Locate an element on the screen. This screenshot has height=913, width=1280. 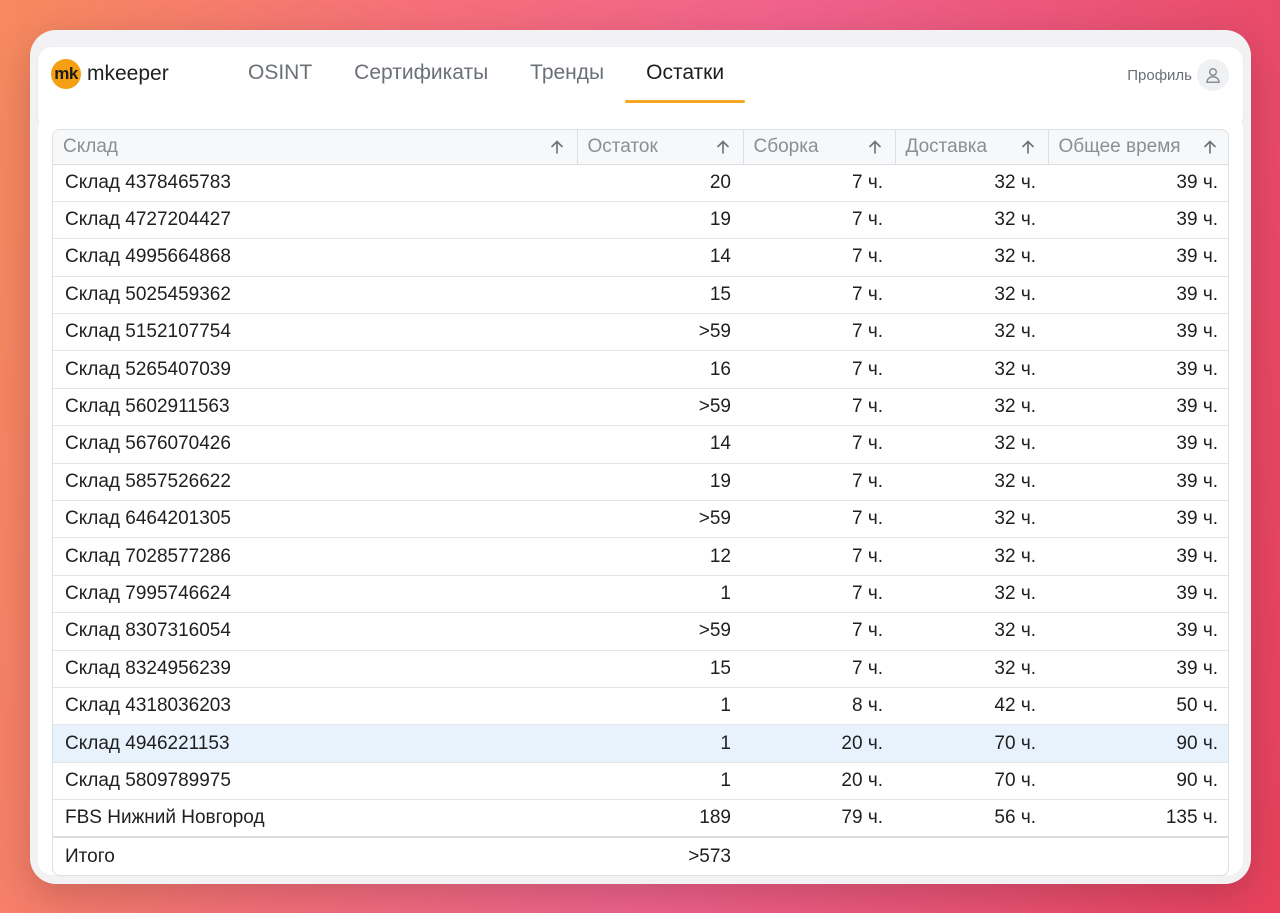
table-row: Склад 4318036203 1 8 ч. 42 ч. 50 ч. is located at coordinates (640, 706).